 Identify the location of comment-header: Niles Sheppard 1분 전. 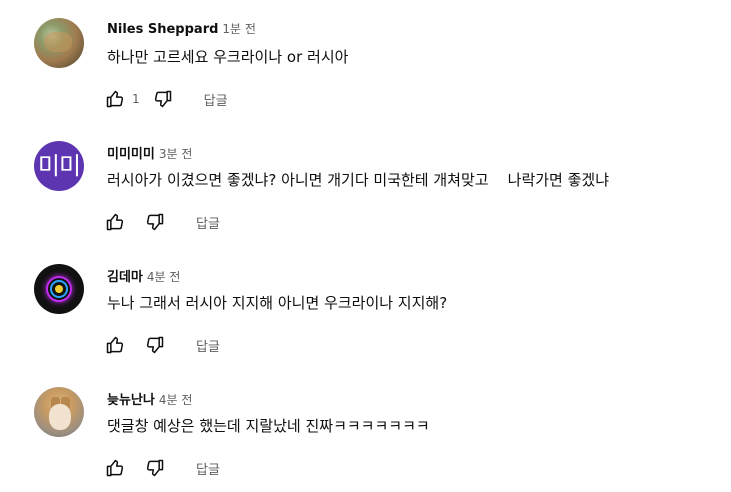
(181, 30).